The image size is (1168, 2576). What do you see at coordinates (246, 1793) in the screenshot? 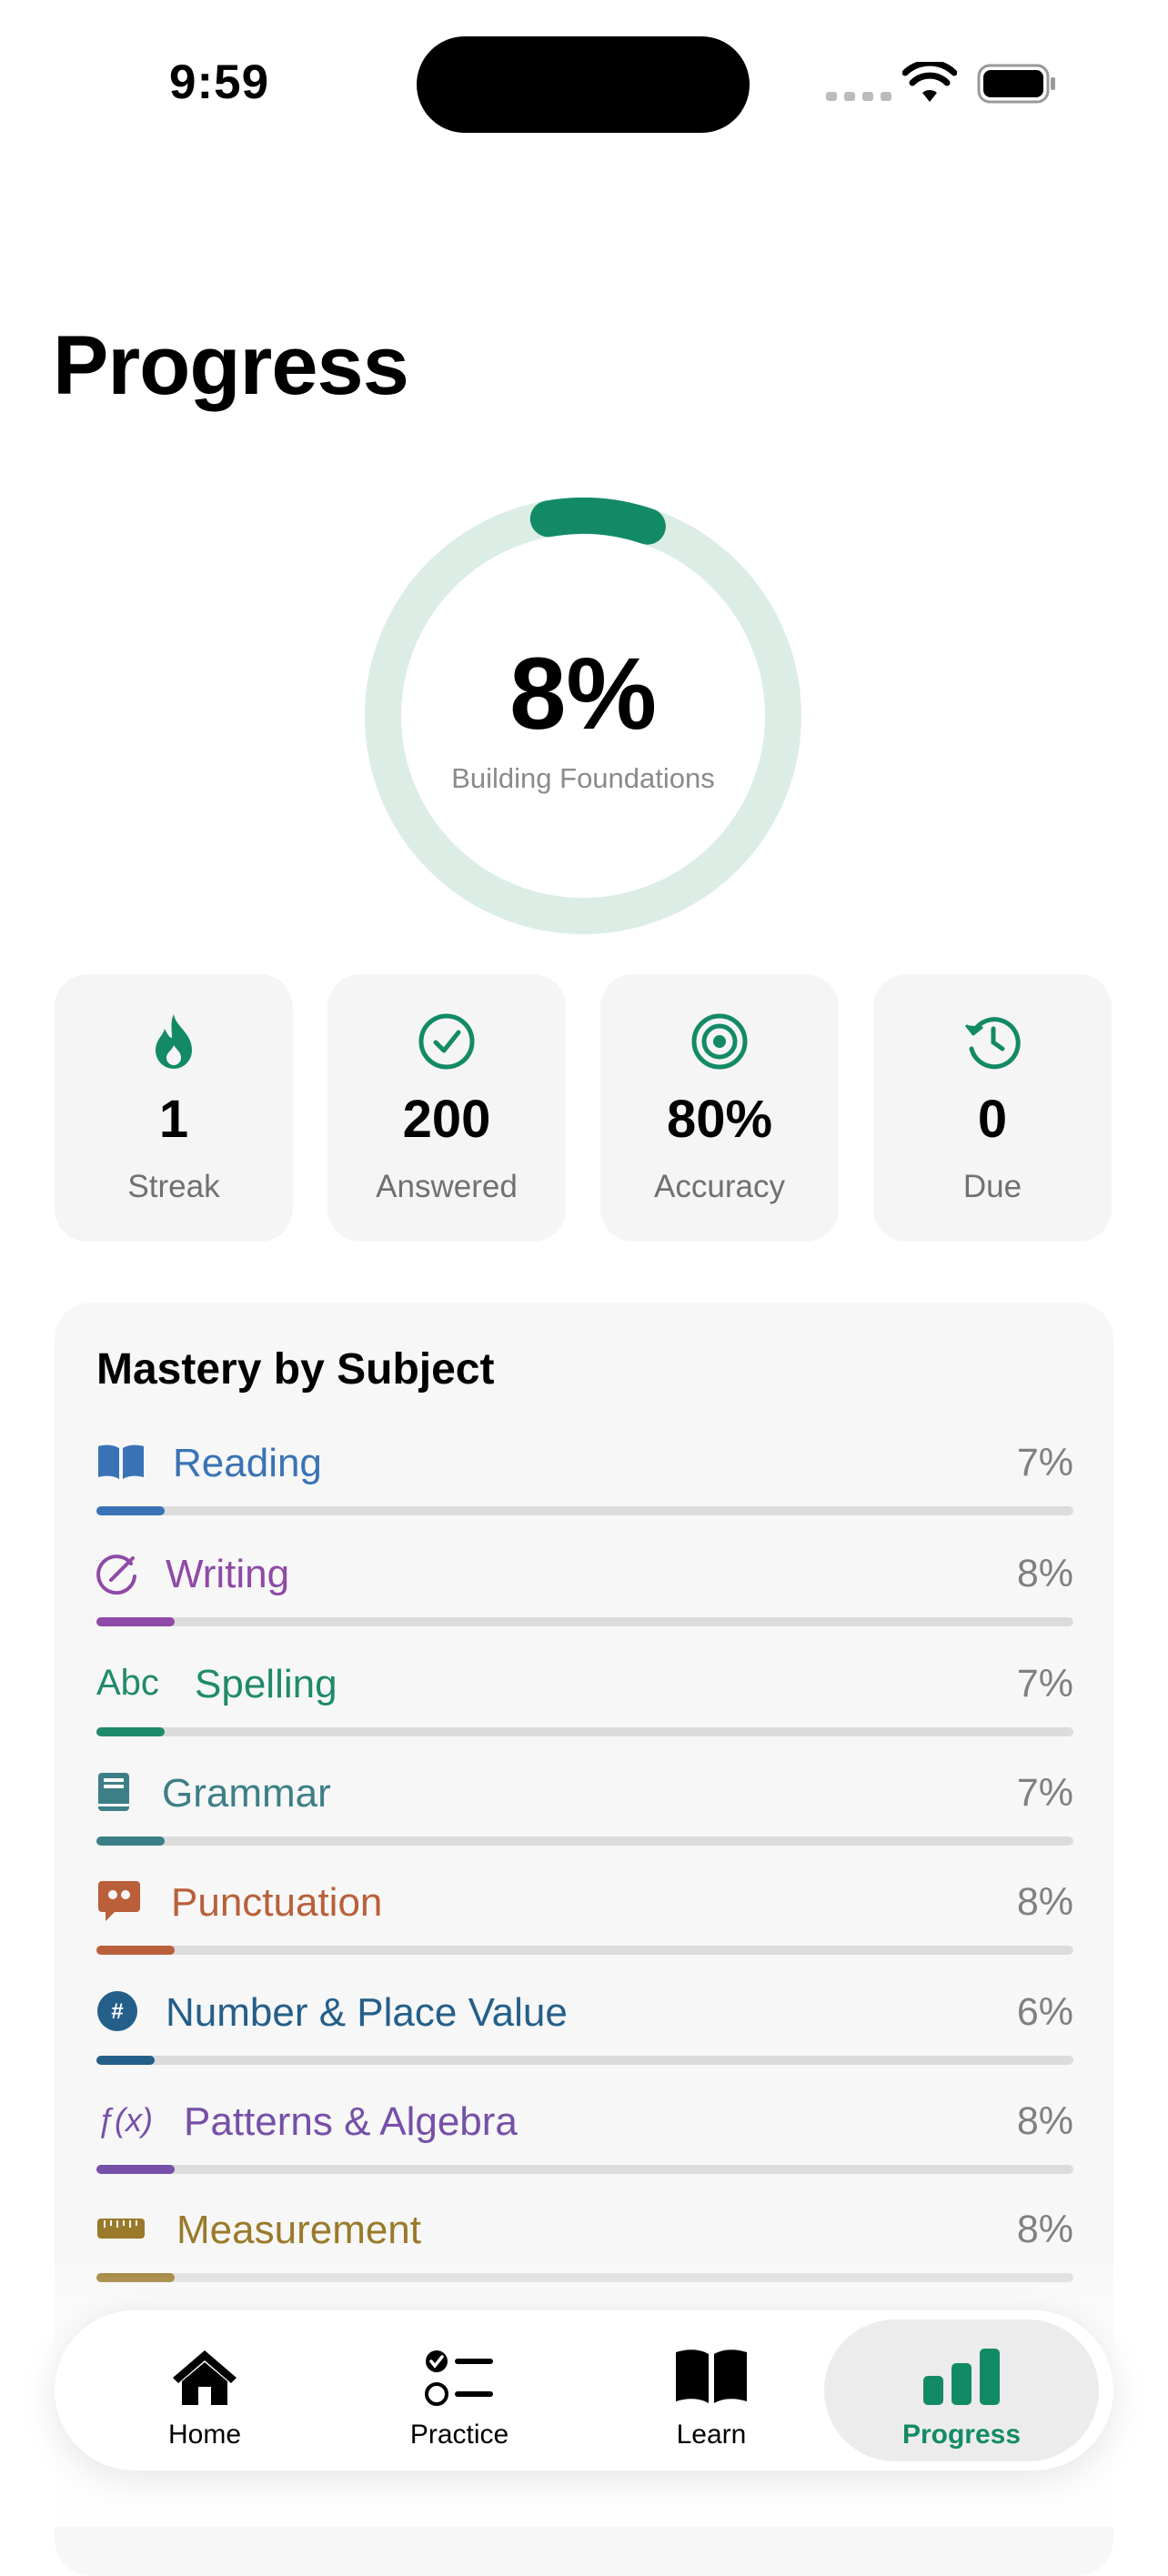
I see `subject-label: Grammar` at bounding box center [246, 1793].